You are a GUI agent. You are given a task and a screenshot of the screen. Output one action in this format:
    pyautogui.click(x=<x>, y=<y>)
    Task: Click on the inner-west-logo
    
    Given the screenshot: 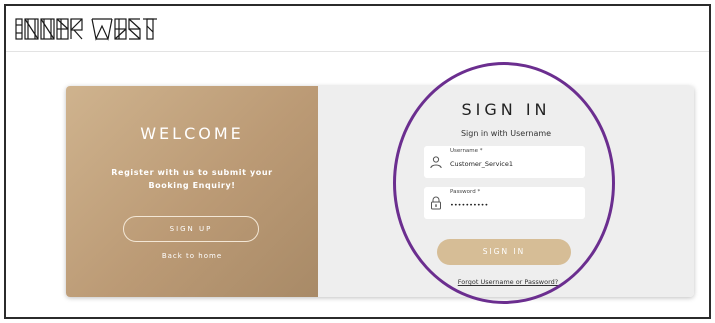 What is the action you would take?
    pyautogui.click(x=94, y=31)
    